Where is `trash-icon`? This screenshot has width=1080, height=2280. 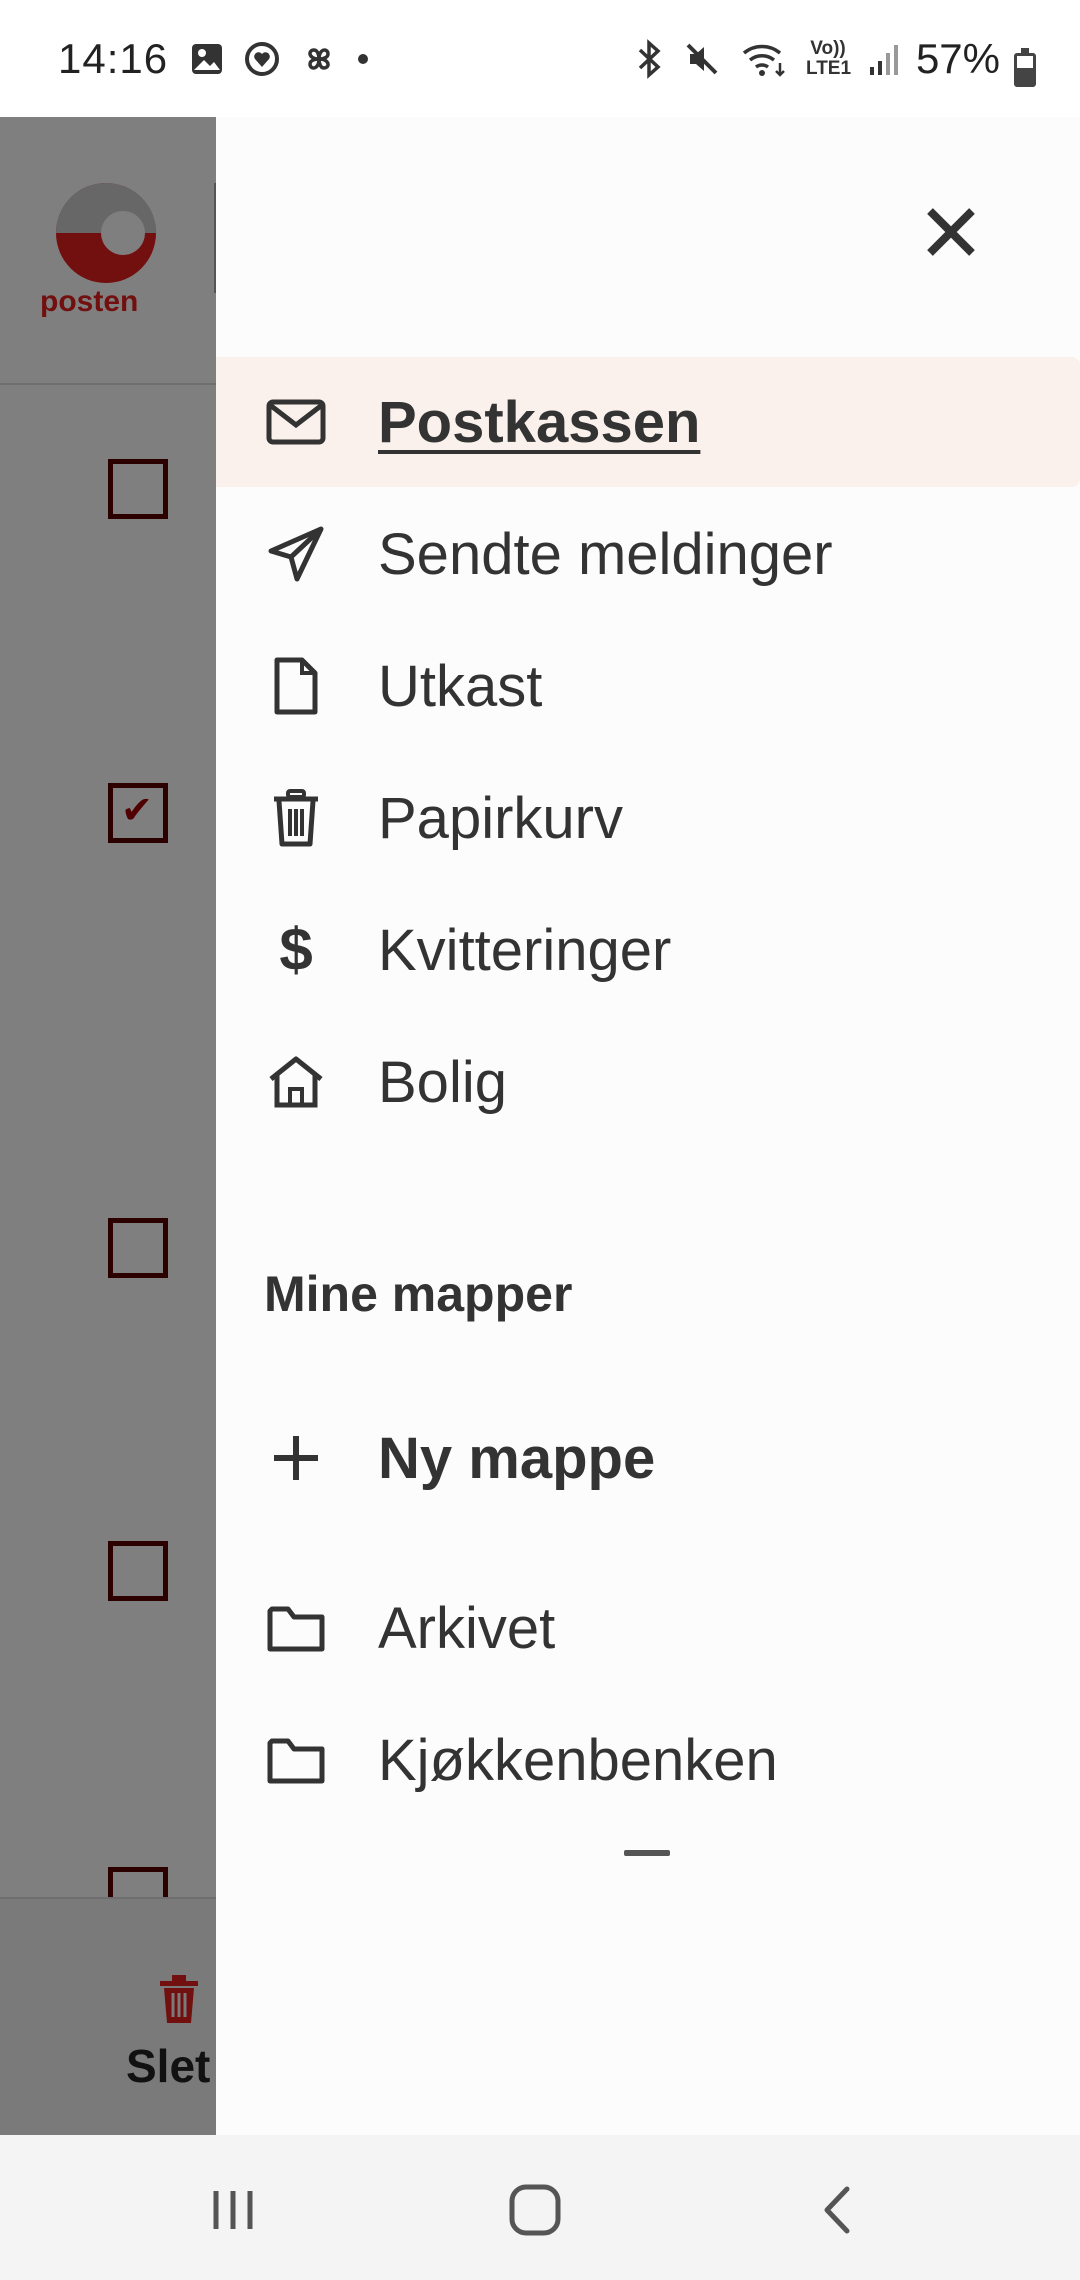 trash-icon is located at coordinates (296, 818).